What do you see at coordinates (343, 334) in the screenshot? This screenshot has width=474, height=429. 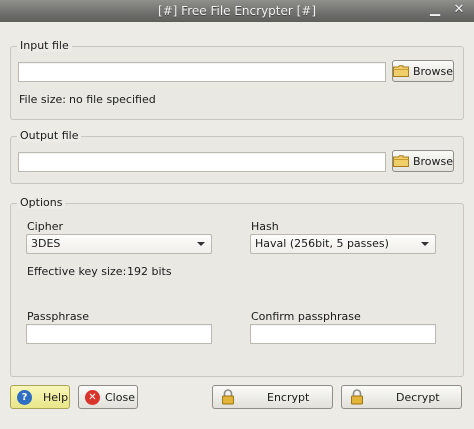 I see `confirm-passphrase-input` at bounding box center [343, 334].